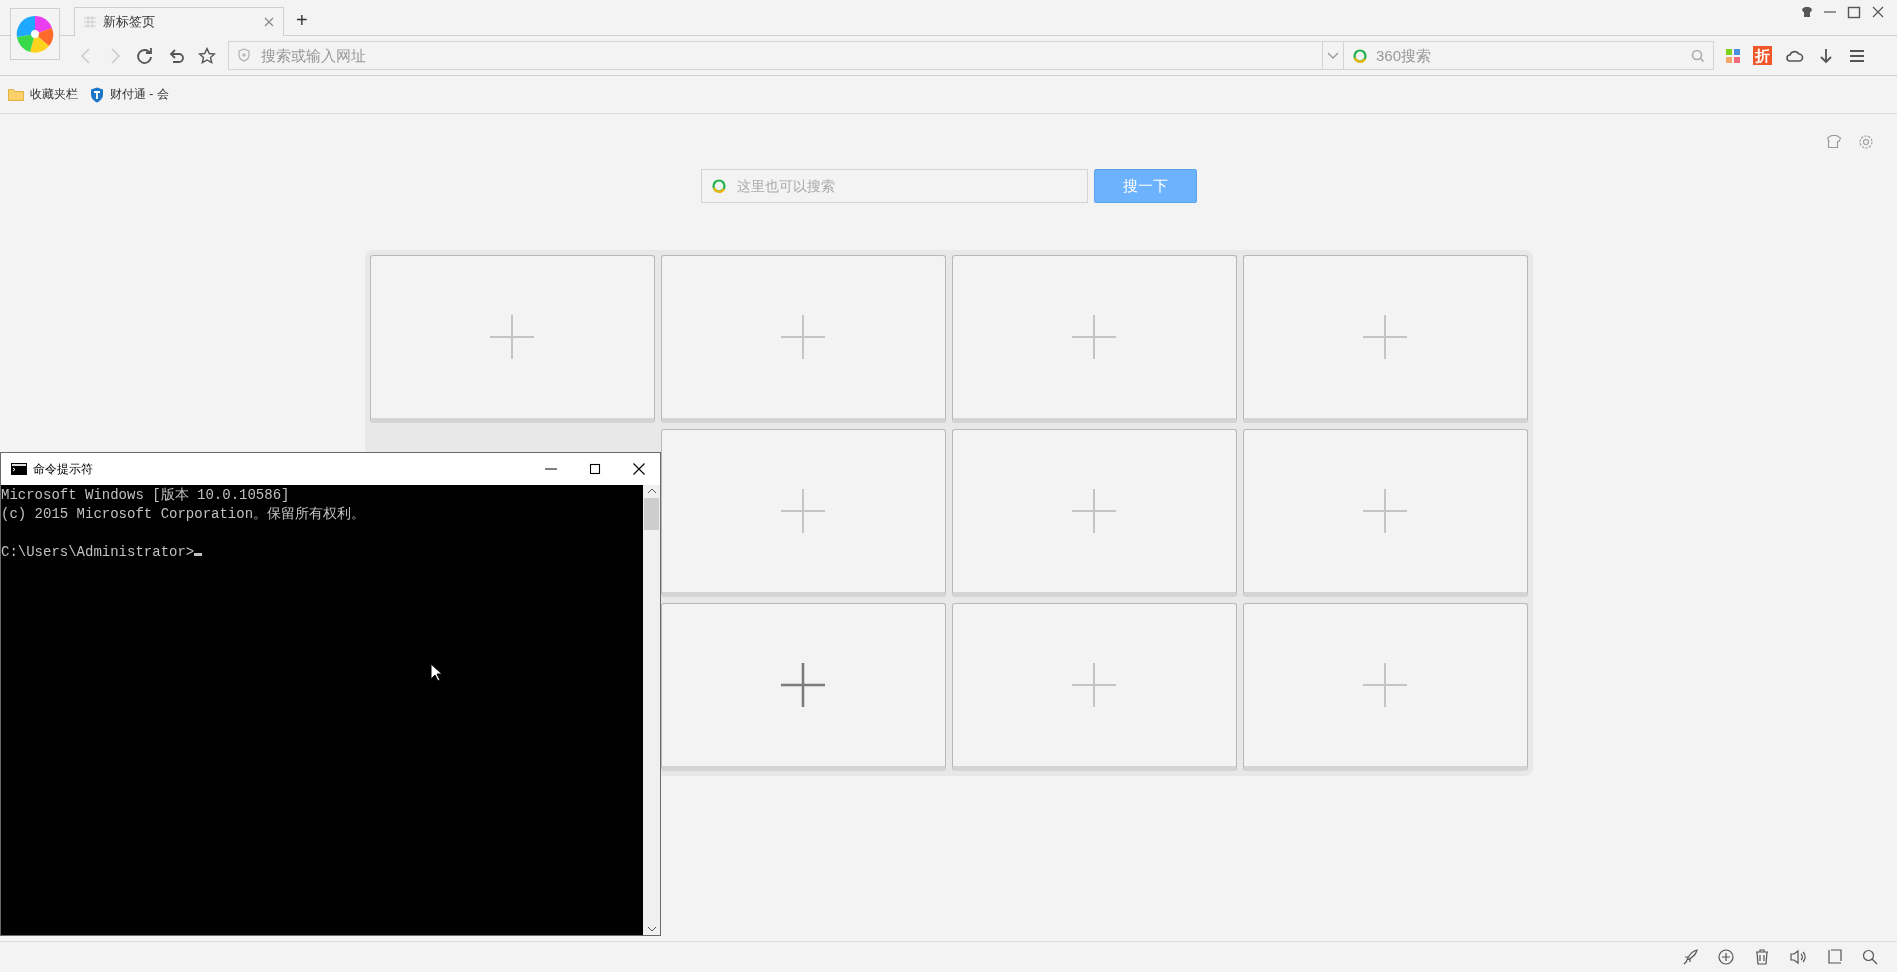 The width and height of the screenshot is (1897, 972). What do you see at coordinates (1798, 957) in the screenshot?
I see `speaker-icon` at bounding box center [1798, 957].